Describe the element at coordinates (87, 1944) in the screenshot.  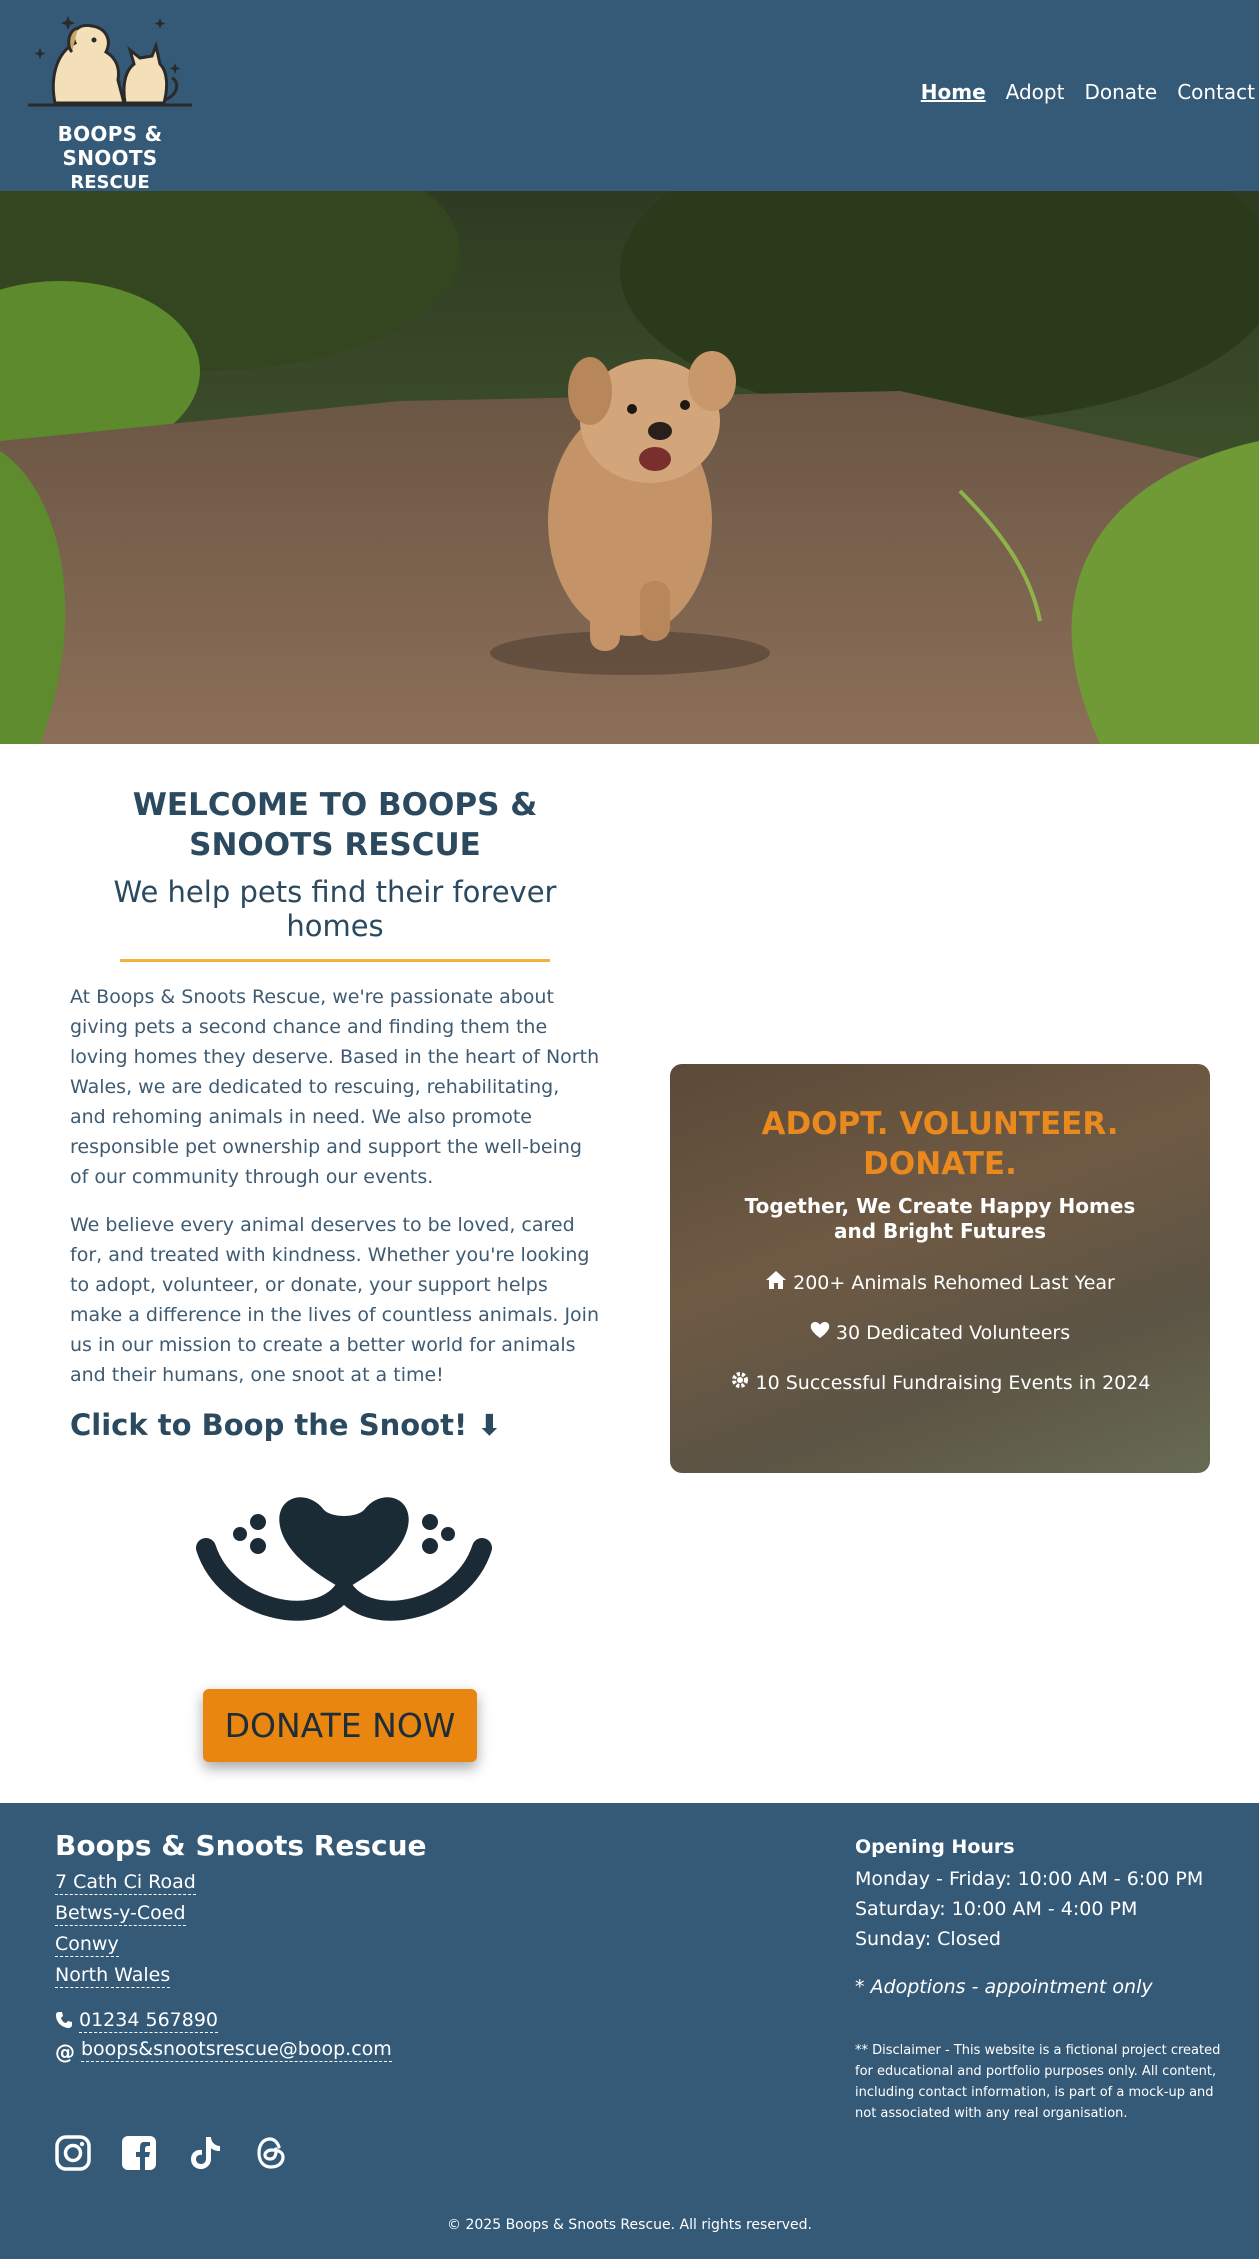
I see `address-line: Conwy` at that location.